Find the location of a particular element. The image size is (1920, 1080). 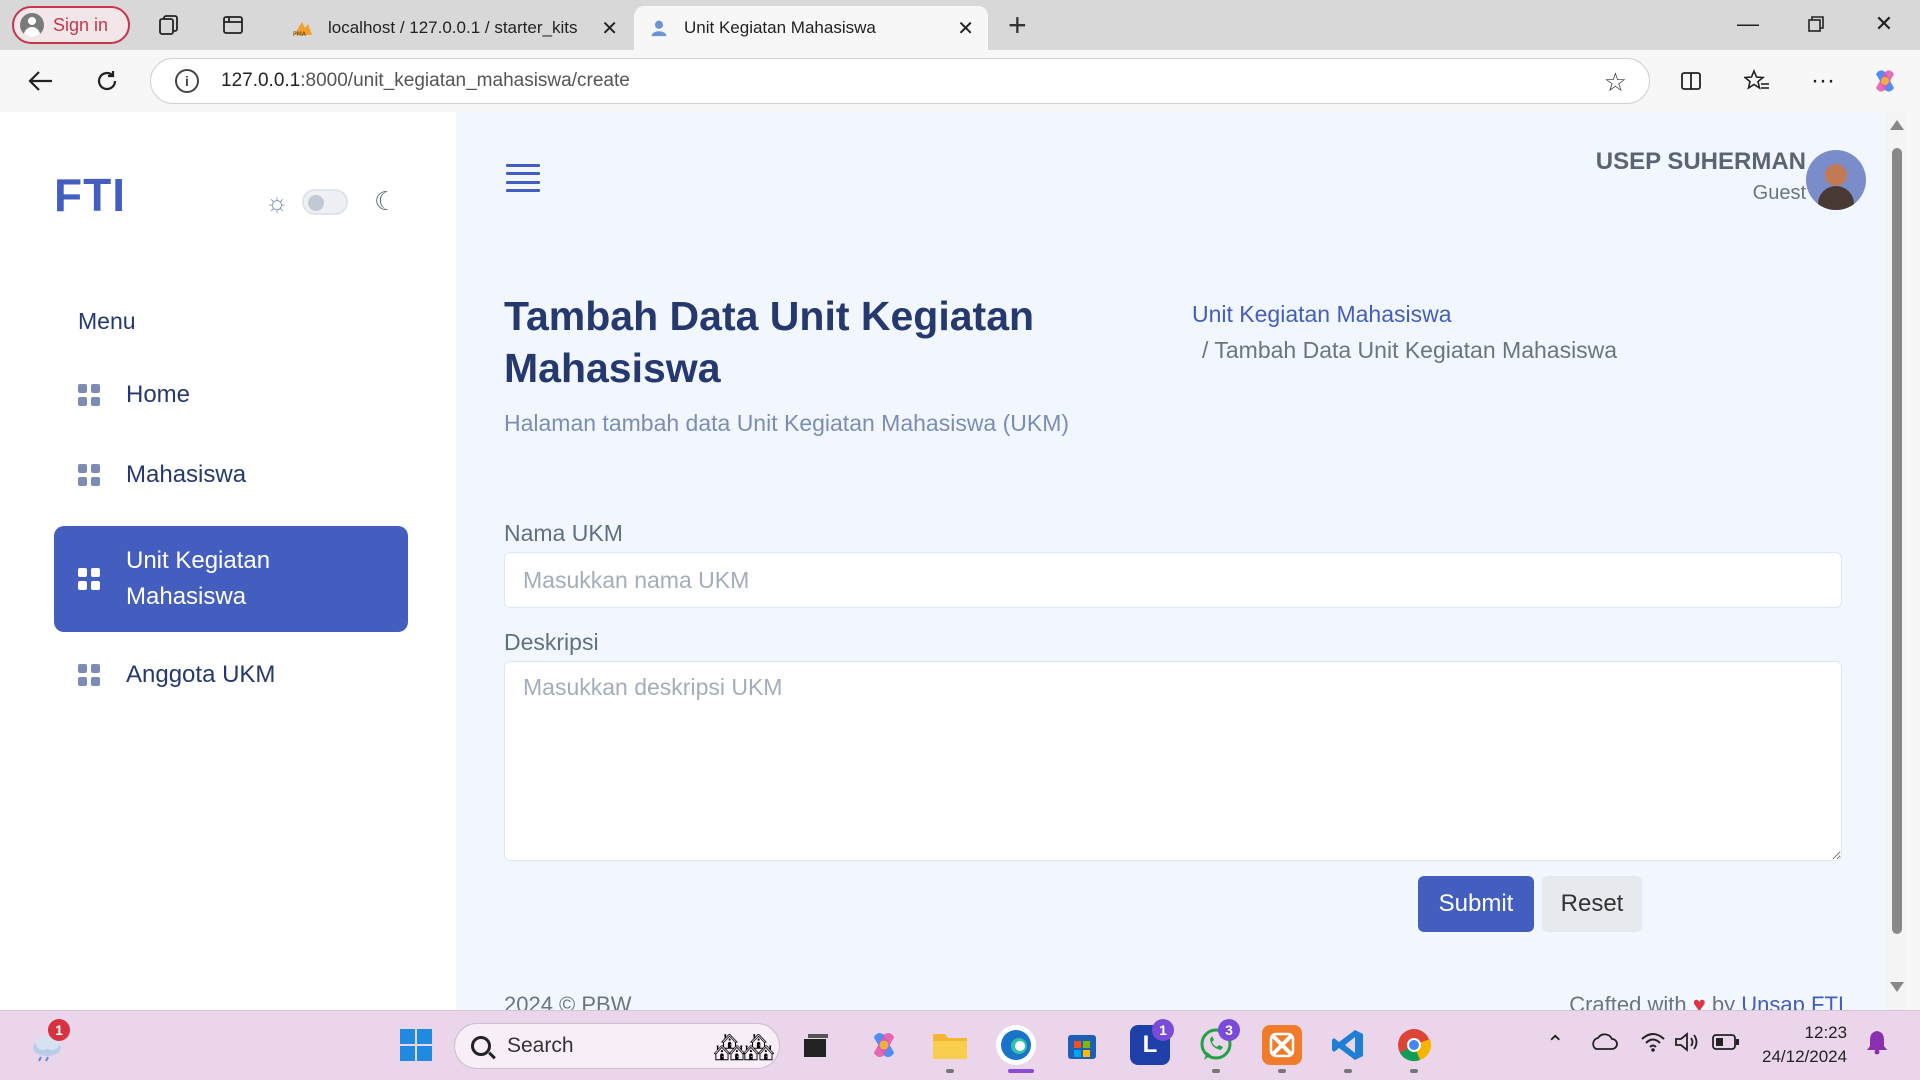

copilot-app-icon is located at coordinates (884, 1045).